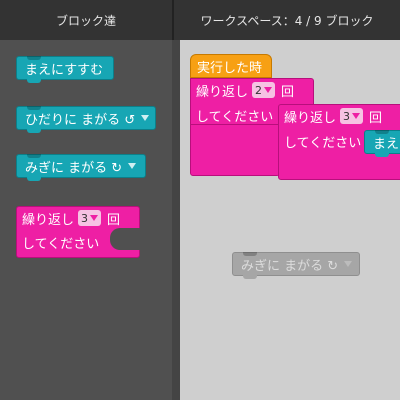 This screenshot has height=400, width=400. I want to click on inner-forward-label: まえ, so click(386, 144).